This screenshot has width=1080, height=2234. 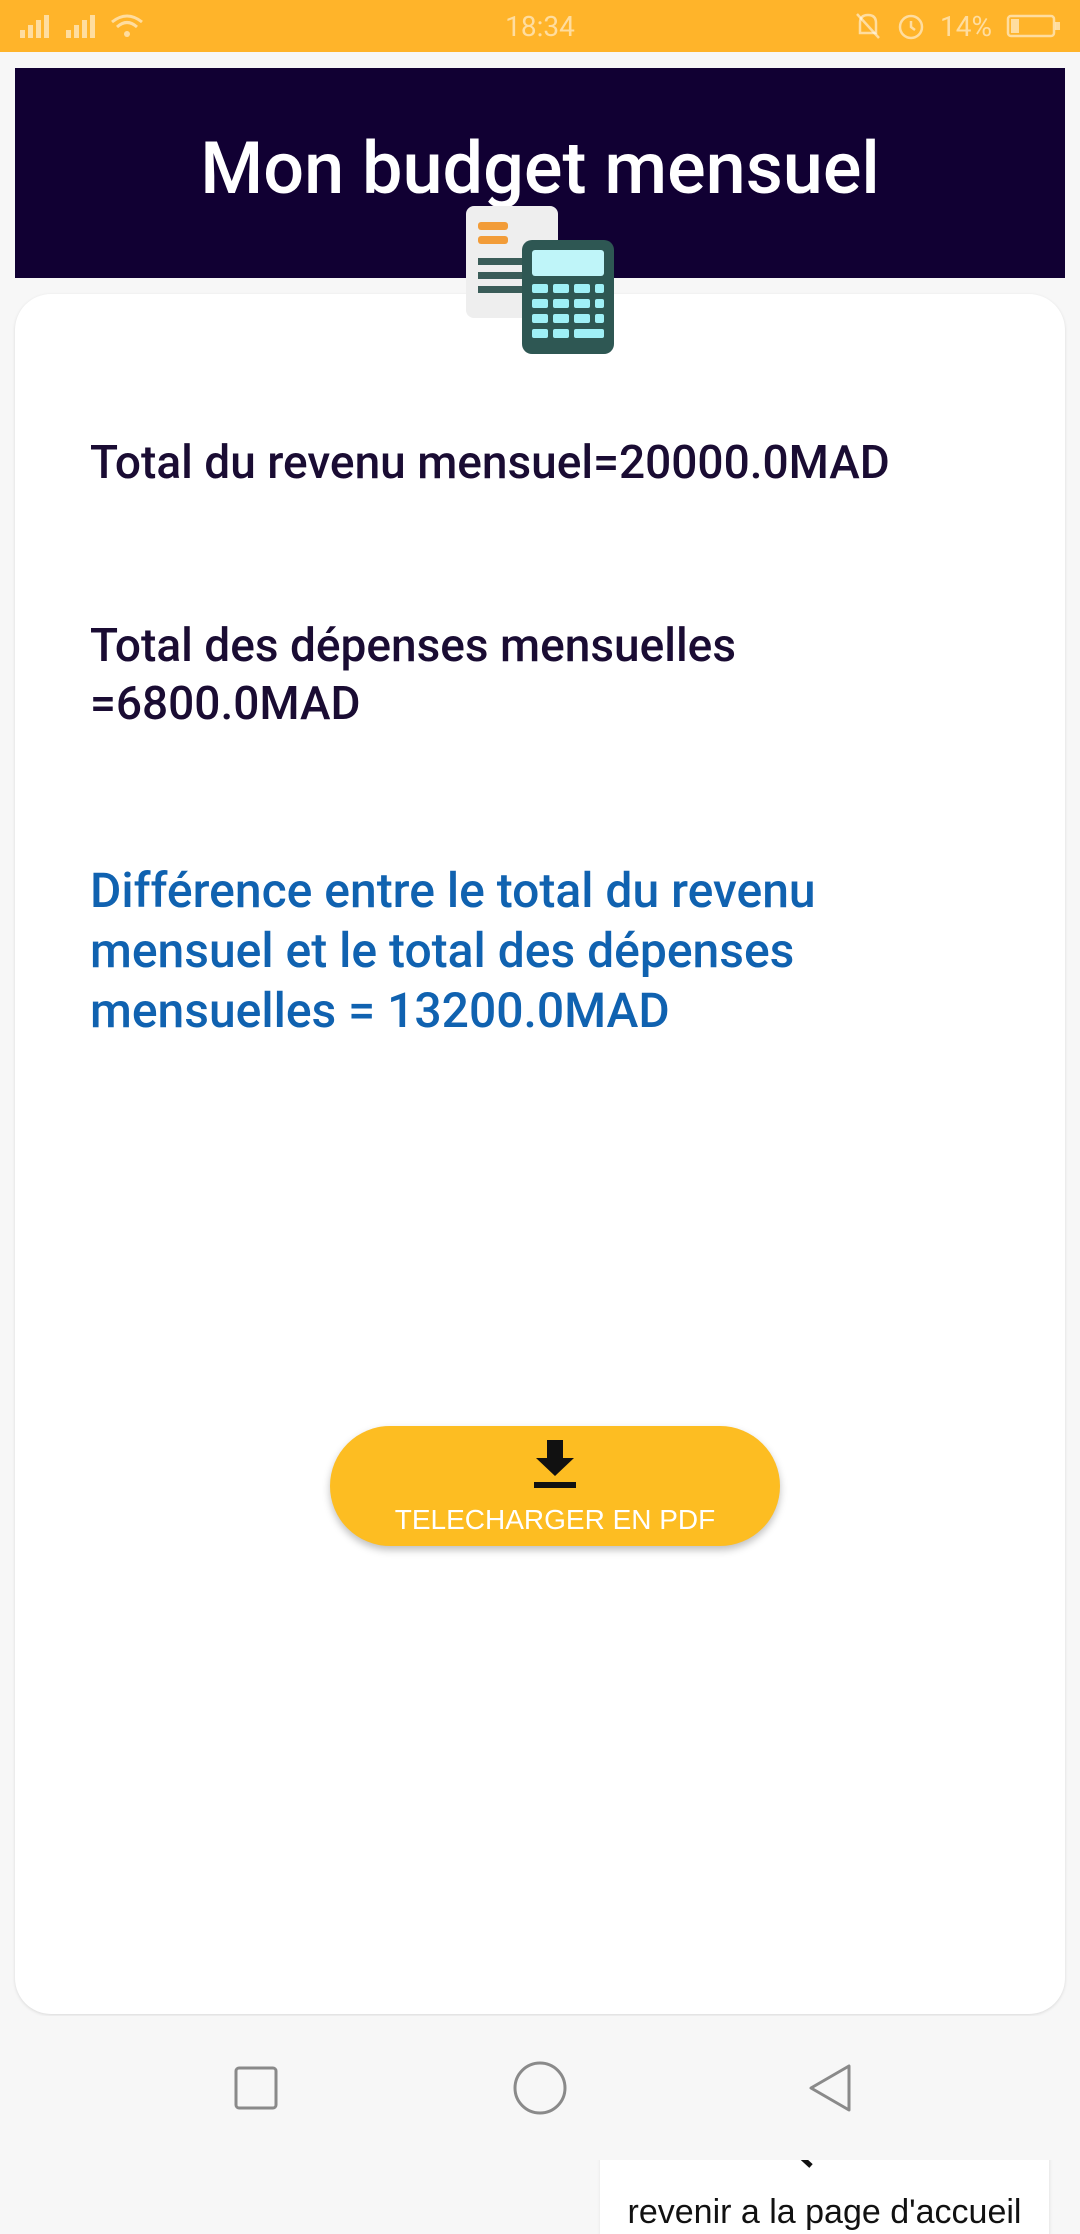 What do you see at coordinates (225, 704) in the screenshot?
I see `expenses-total-line2: =6800.0MAD` at bounding box center [225, 704].